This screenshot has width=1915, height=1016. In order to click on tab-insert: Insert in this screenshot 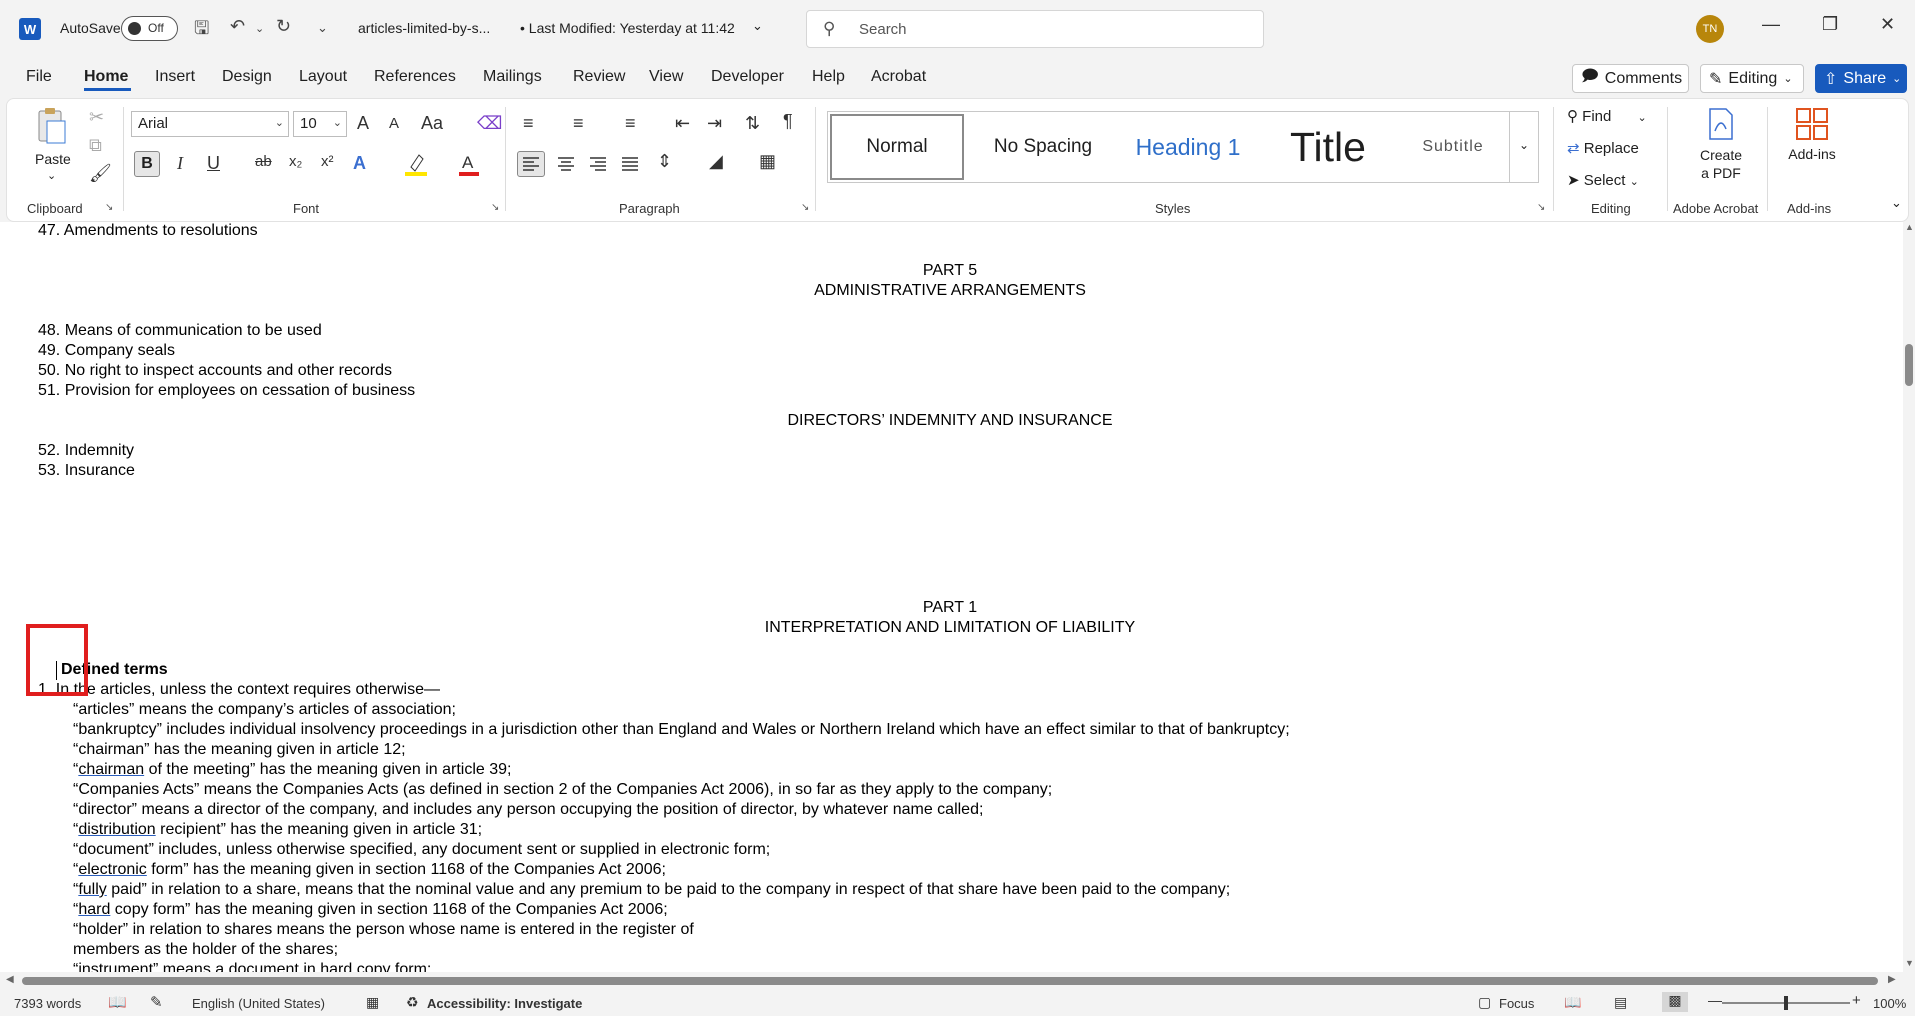, I will do `click(175, 77)`.